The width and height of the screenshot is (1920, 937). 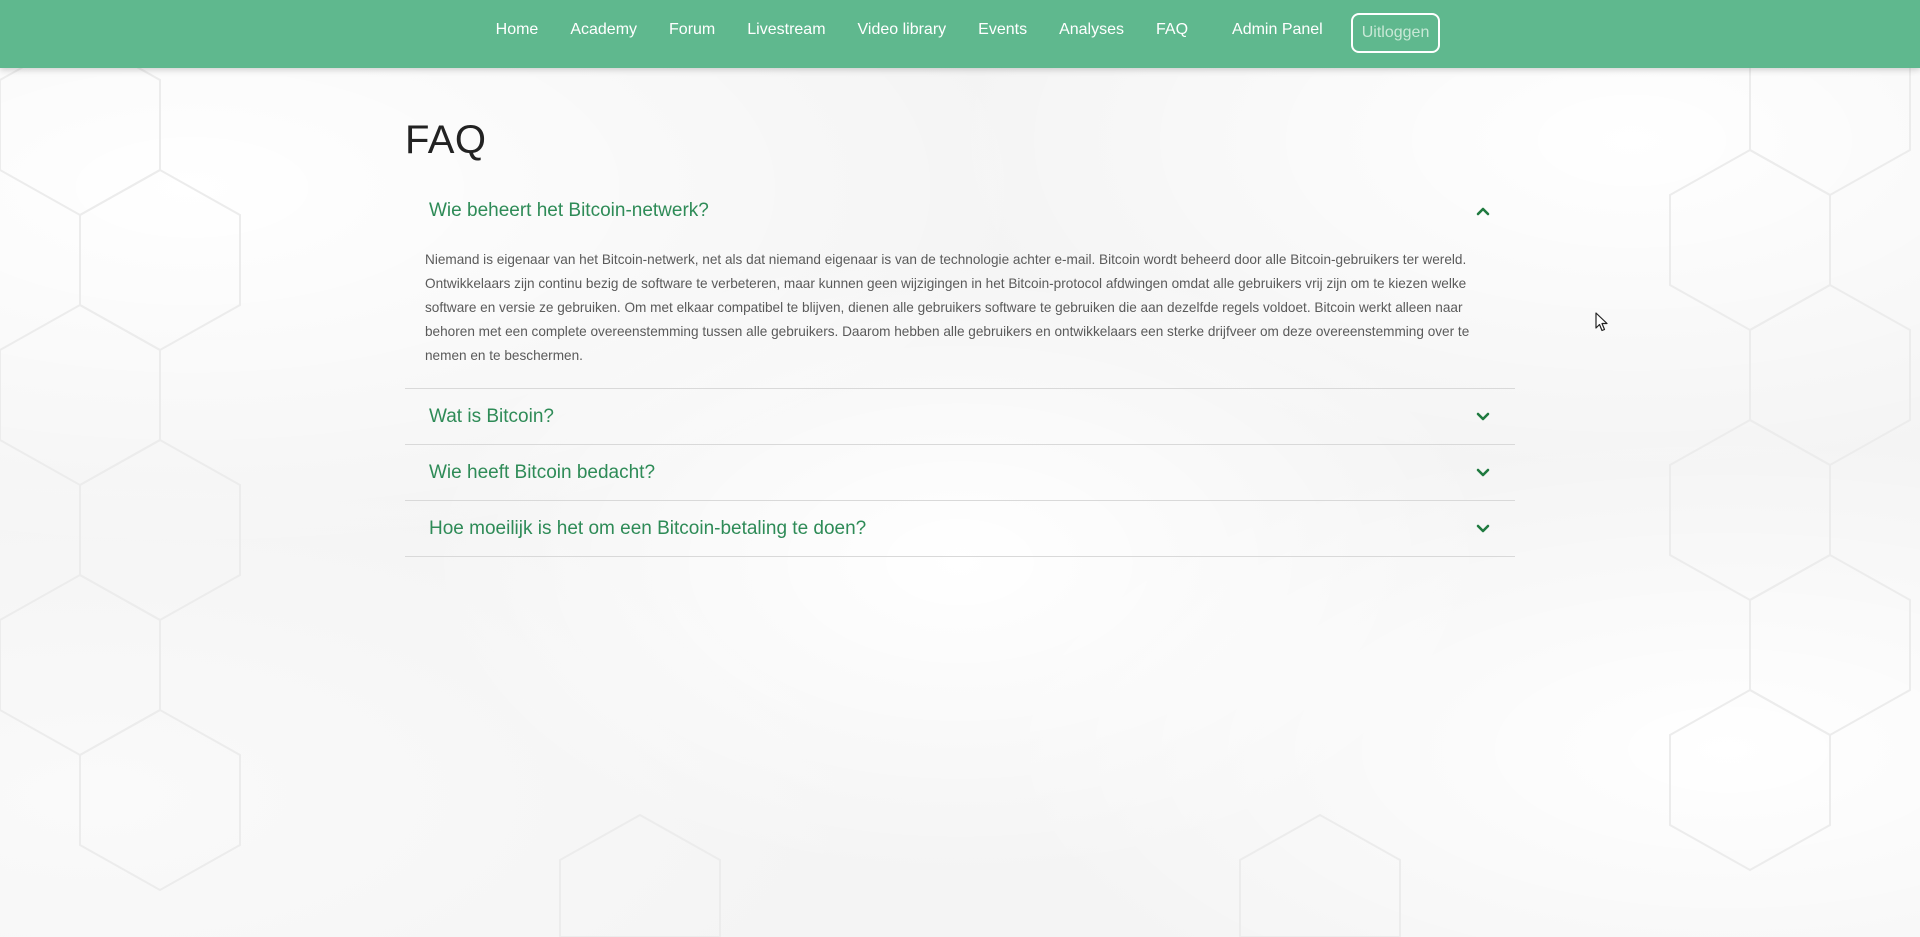 What do you see at coordinates (960, 211) in the screenshot?
I see `faq-question-toggle: Wie beheert het Bitcoin-netwerk?` at bounding box center [960, 211].